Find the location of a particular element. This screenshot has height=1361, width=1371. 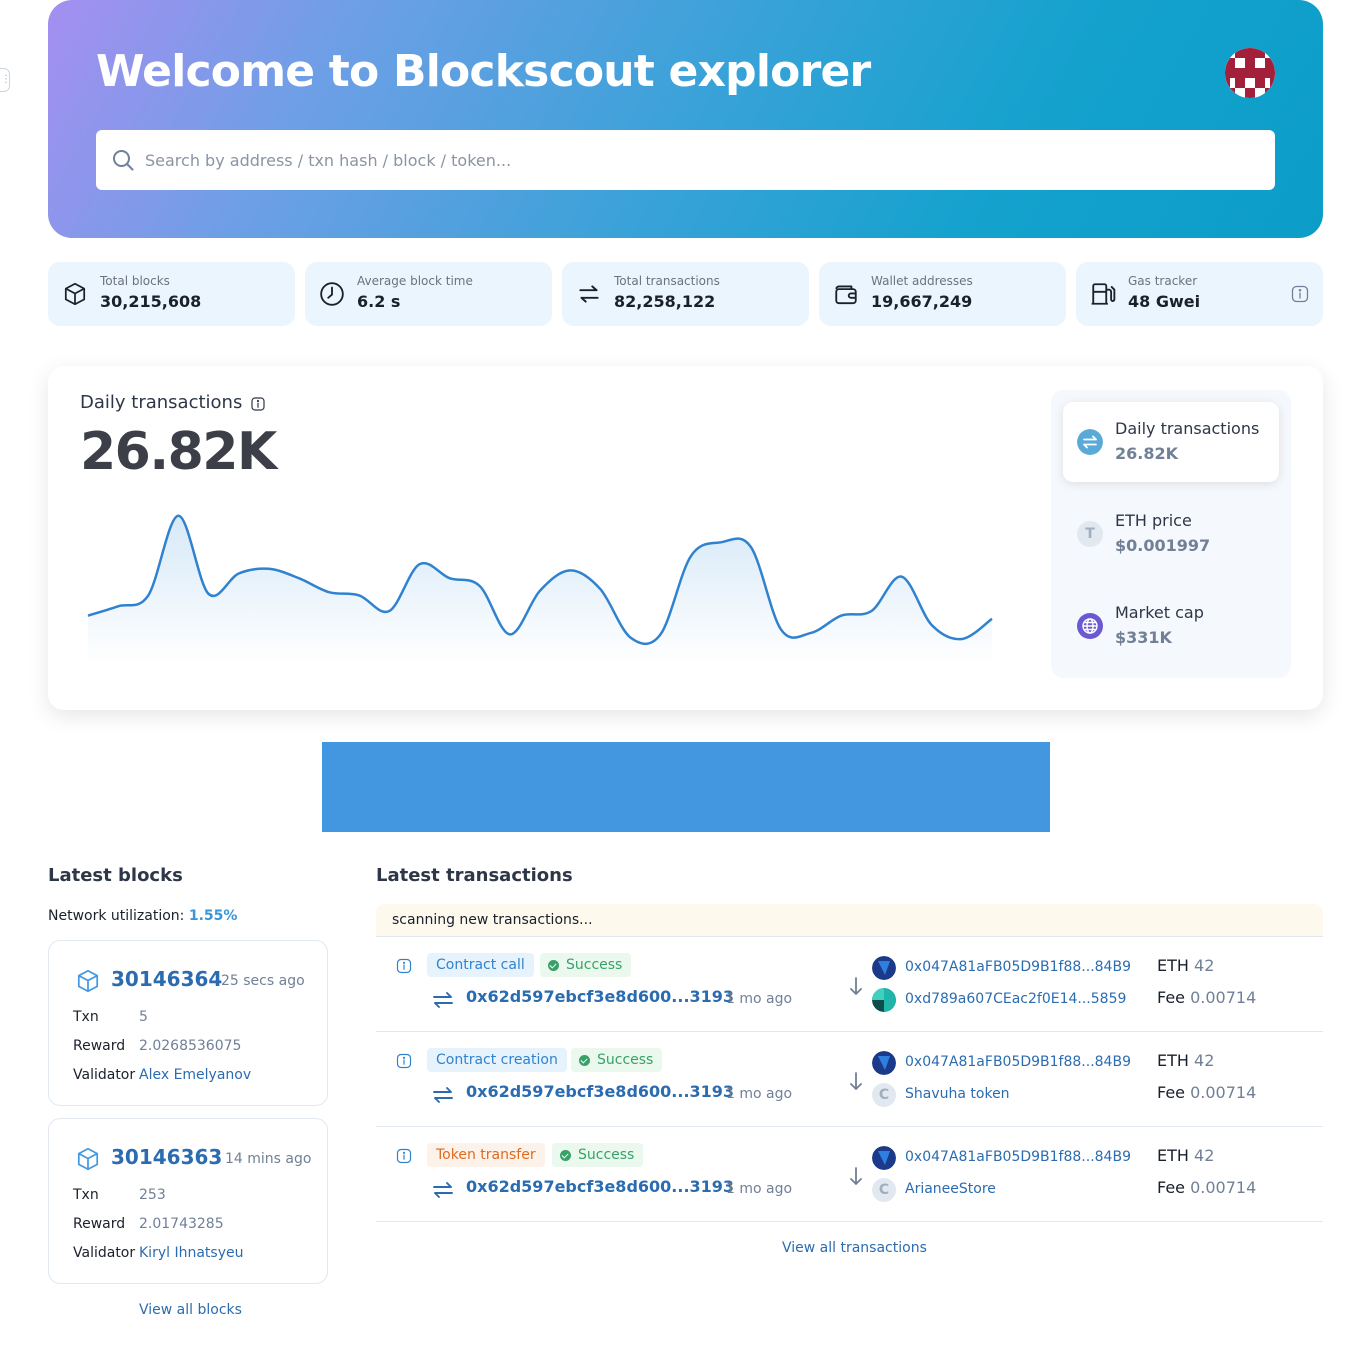

to-address-link: ArianeeStore is located at coordinates (950, 1189).